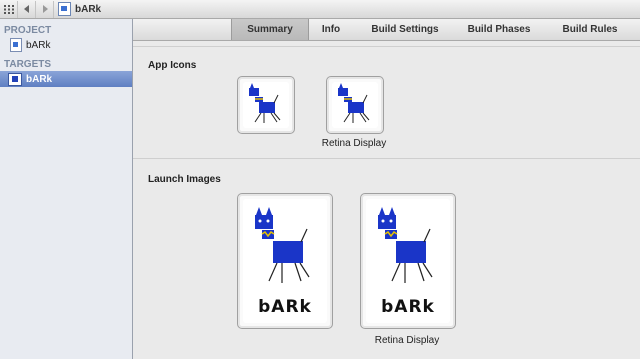  Describe the element at coordinates (9, 9) in the screenshot. I see `grid-icon` at that location.